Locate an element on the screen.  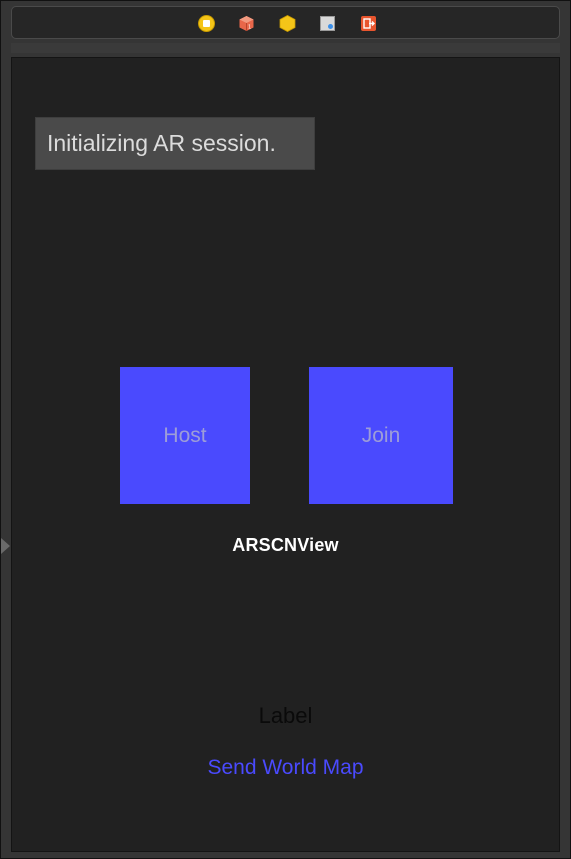
view-controller-icon is located at coordinates (206, 23).